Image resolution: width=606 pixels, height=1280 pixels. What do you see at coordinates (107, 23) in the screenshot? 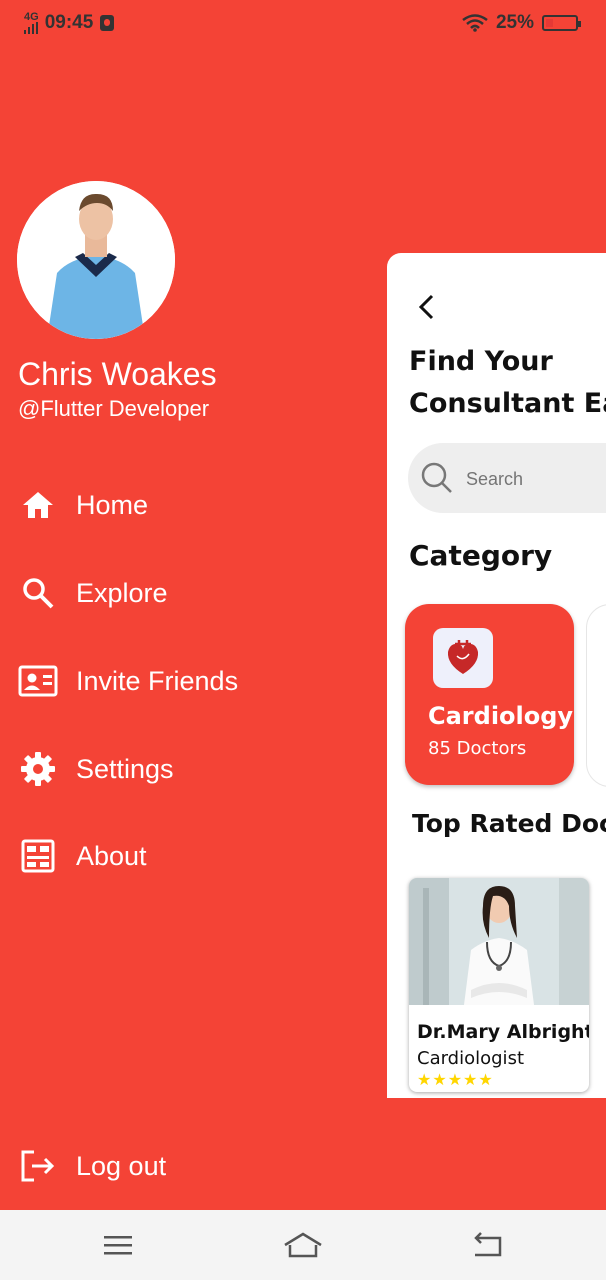
I see `notification-icon` at bounding box center [107, 23].